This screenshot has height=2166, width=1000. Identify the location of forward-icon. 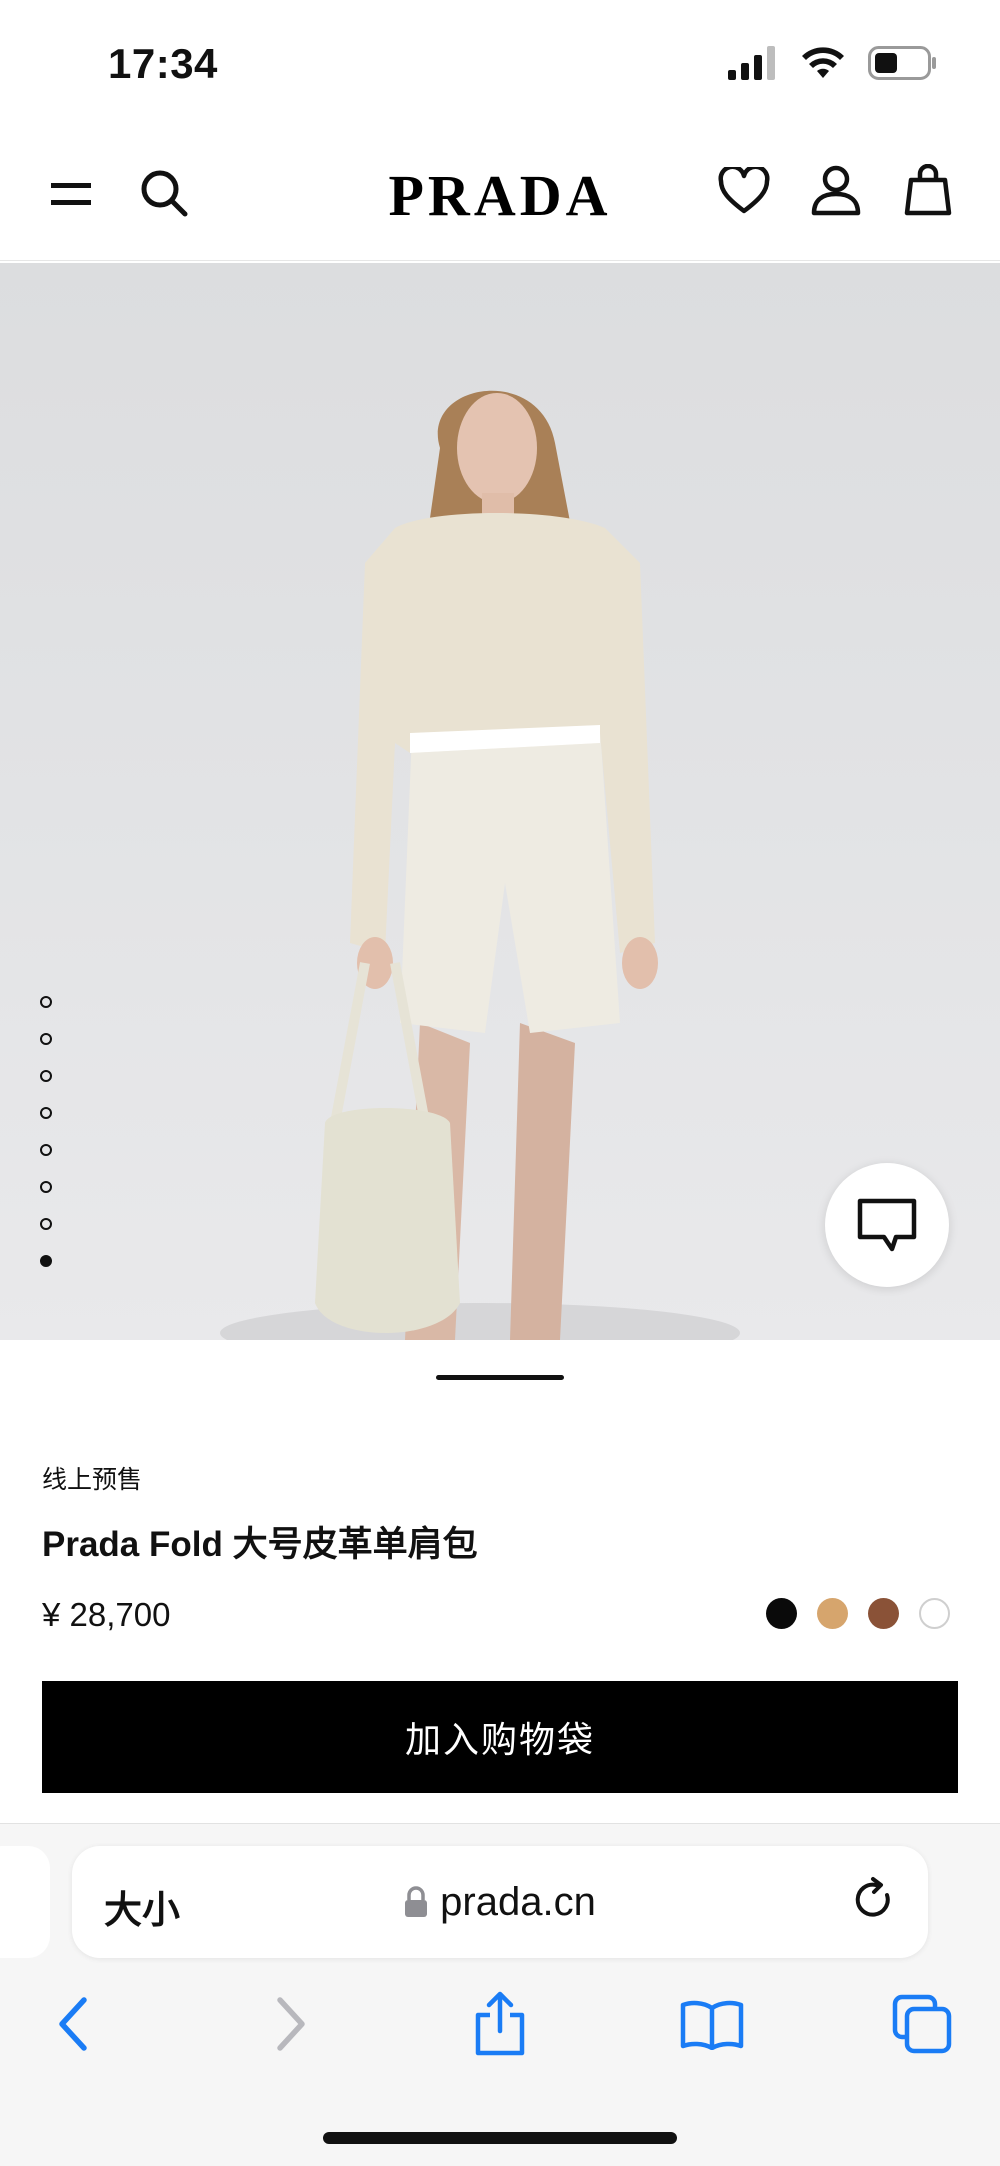
(290, 2024).